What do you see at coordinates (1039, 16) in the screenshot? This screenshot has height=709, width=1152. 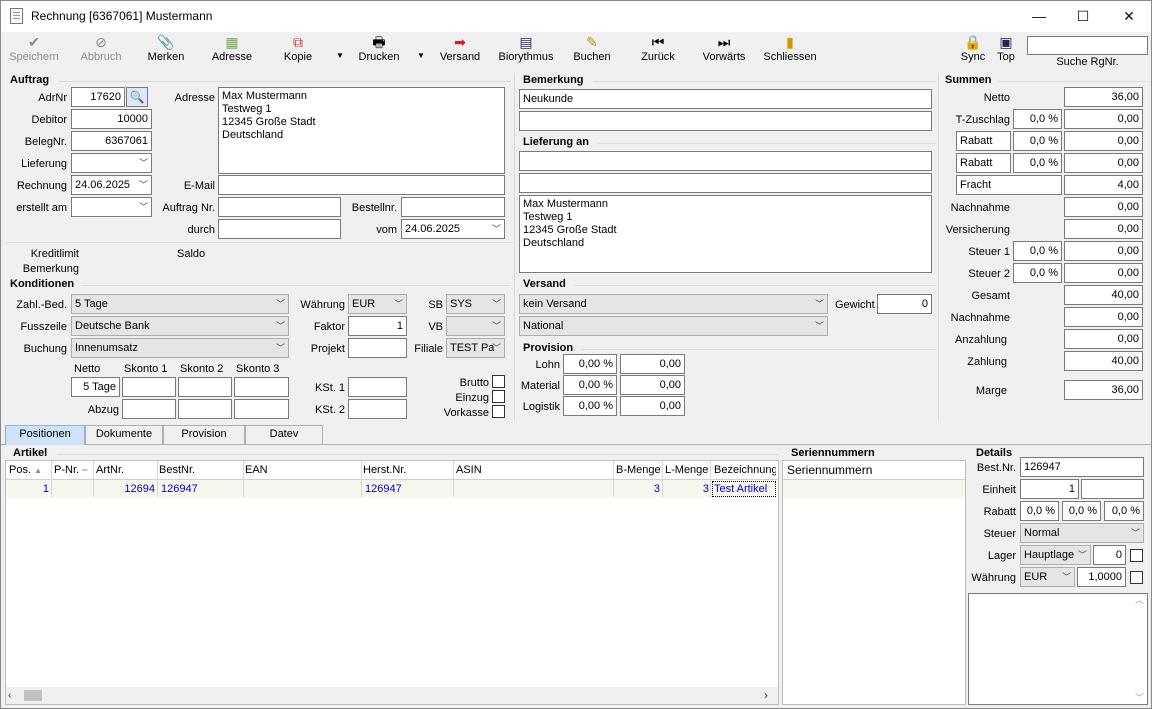 I see `minimize-button: —` at bounding box center [1039, 16].